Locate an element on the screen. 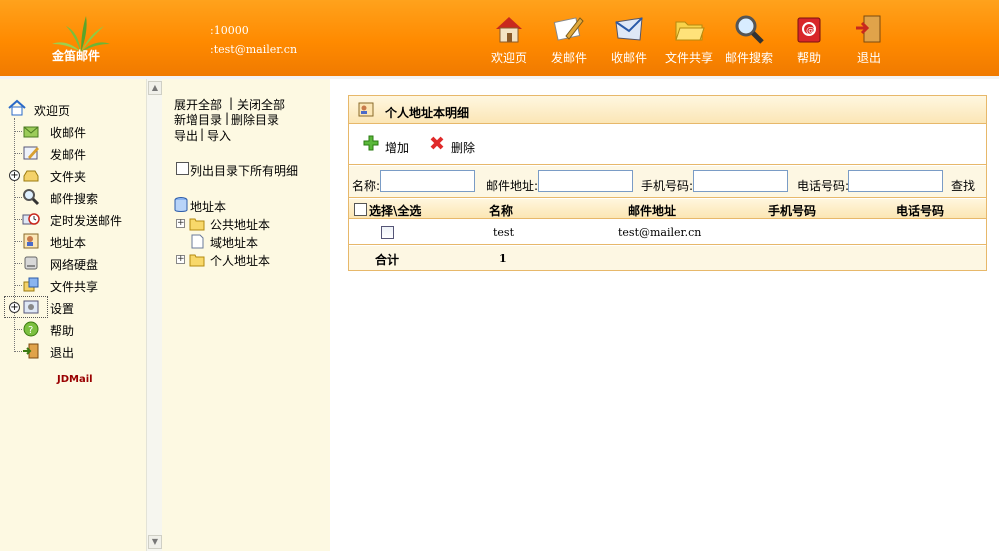 The width and height of the screenshot is (999, 551). sidebar-item-scheduled: 定时发送邮件 is located at coordinates (73, 219).